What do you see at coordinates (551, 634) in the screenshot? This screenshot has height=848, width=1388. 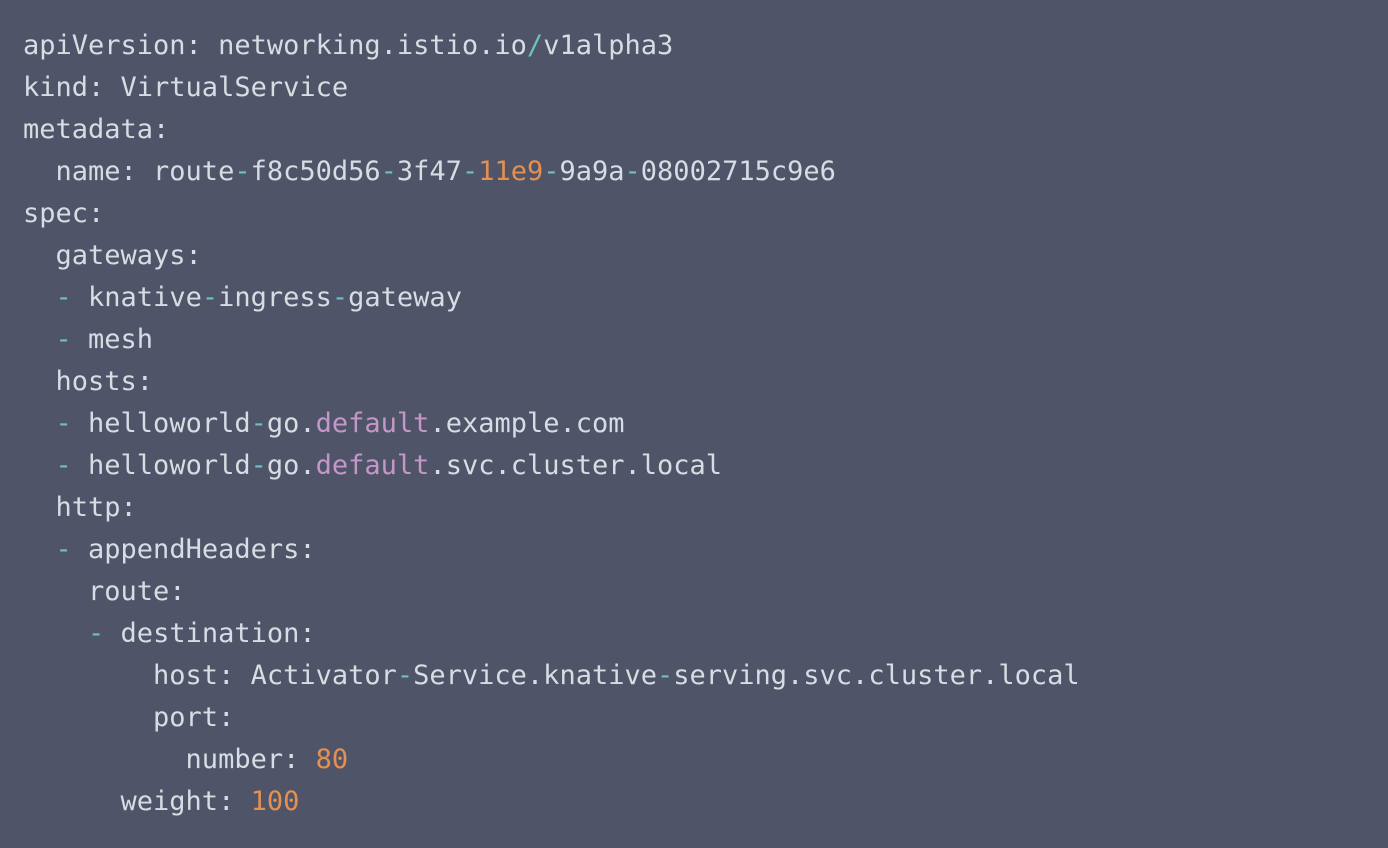 I see `code-line: - destination:` at bounding box center [551, 634].